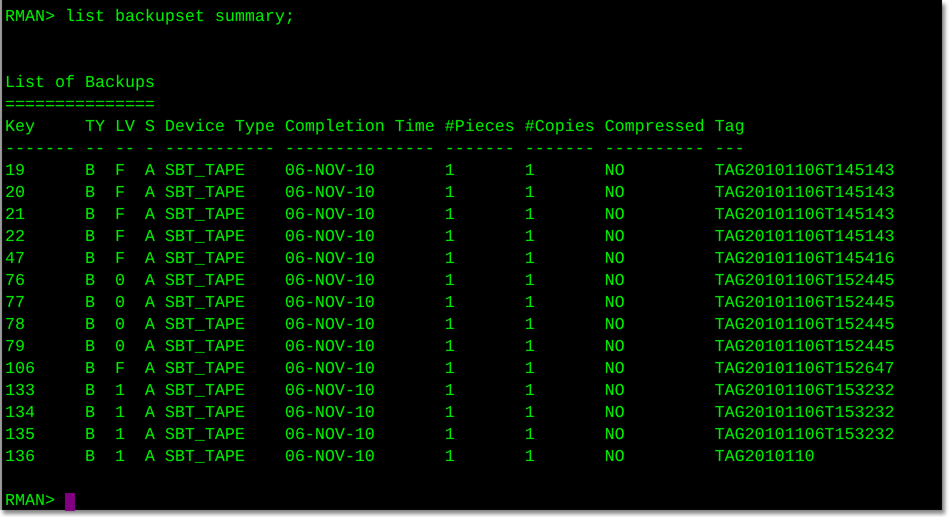  I want to click on table-cell-text: 21, so click(15, 216).